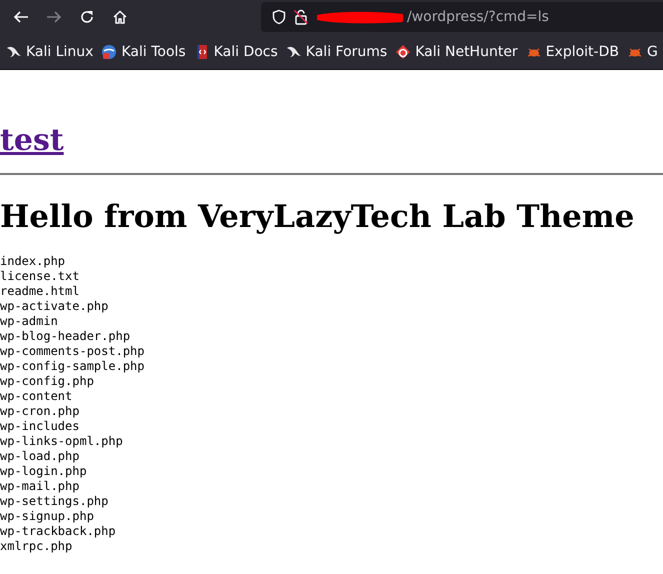 This screenshot has height=574, width=663. I want to click on bookmark-link: Kali Forums, so click(337, 52).